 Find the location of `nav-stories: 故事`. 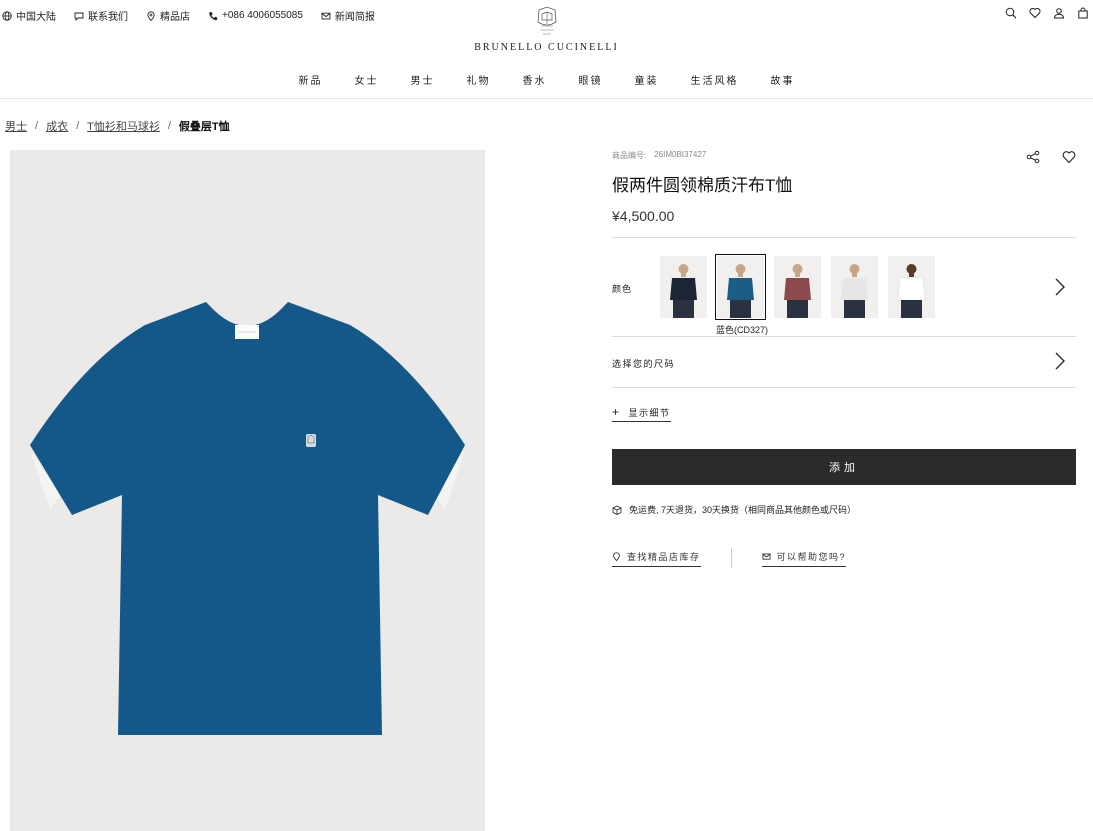

nav-stories: 故事 is located at coordinates (783, 79).